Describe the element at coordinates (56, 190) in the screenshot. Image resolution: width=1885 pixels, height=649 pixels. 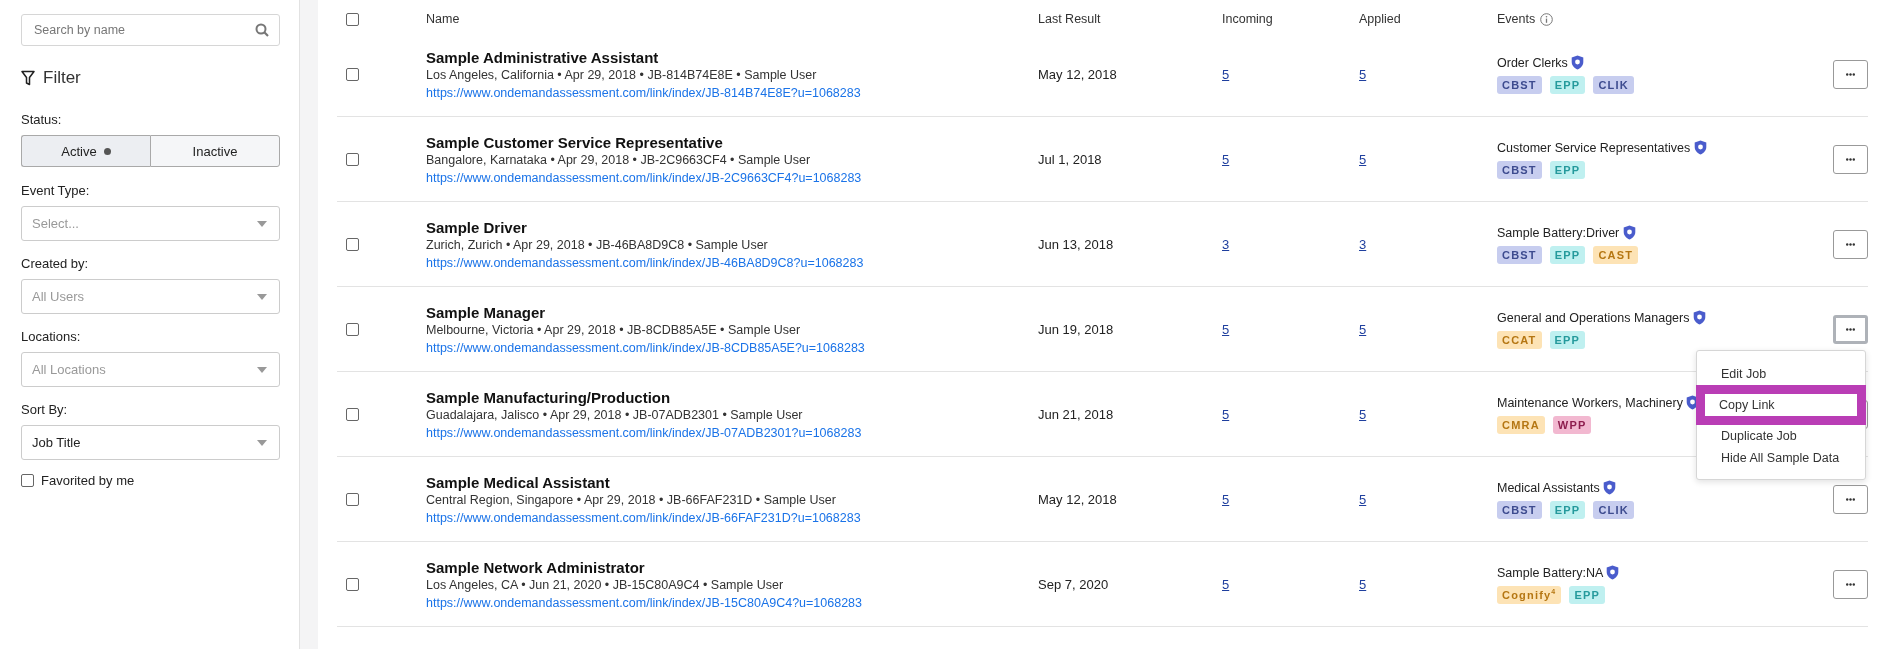
I see `field-label: Event Type:` at that location.